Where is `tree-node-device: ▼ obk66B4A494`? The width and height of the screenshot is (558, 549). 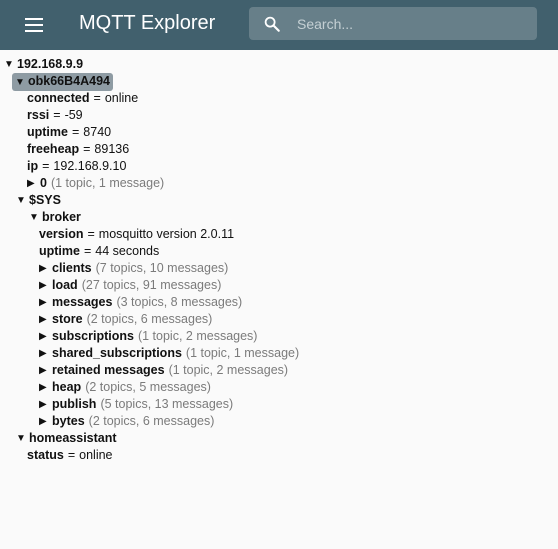 tree-node-device: ▼ obk66B4A494 is located at coordinates (62, 81).